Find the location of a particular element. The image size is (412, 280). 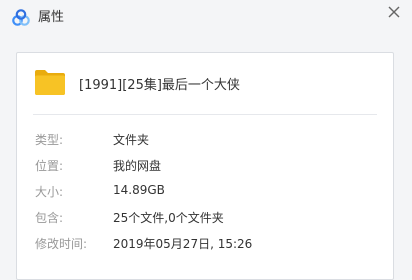

close-icon is located at coordinates (394, 12).